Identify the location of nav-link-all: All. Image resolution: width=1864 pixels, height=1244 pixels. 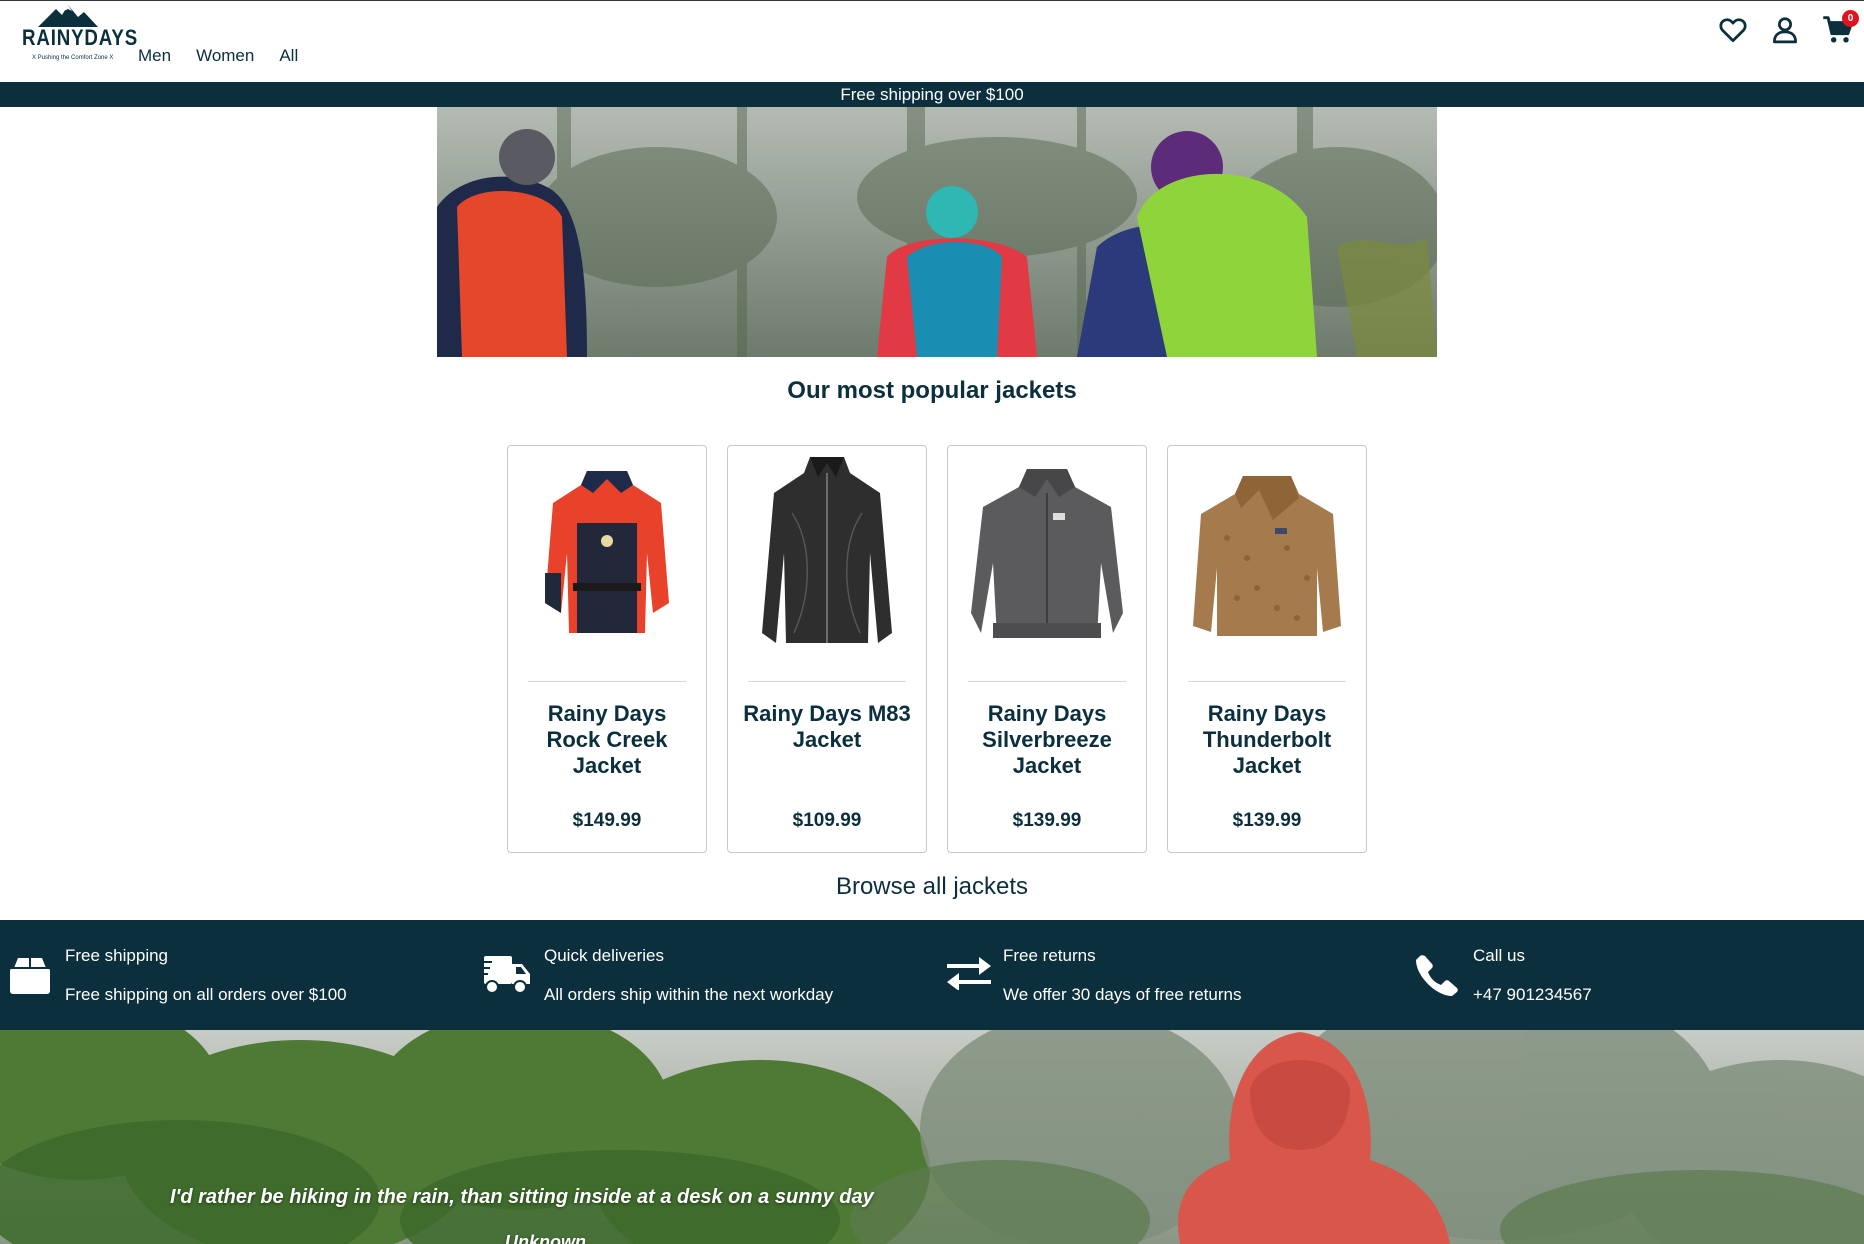
(288, 56).